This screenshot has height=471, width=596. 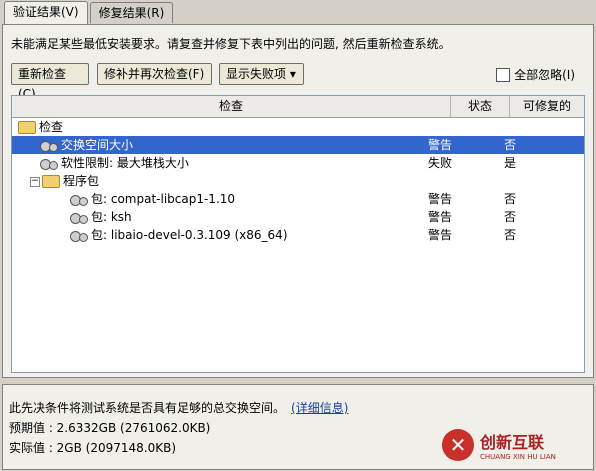 What do you see at coordinates (510, 163) in the screenshot?
I see `row-fixable: 是` at bounding box center [510, 163].